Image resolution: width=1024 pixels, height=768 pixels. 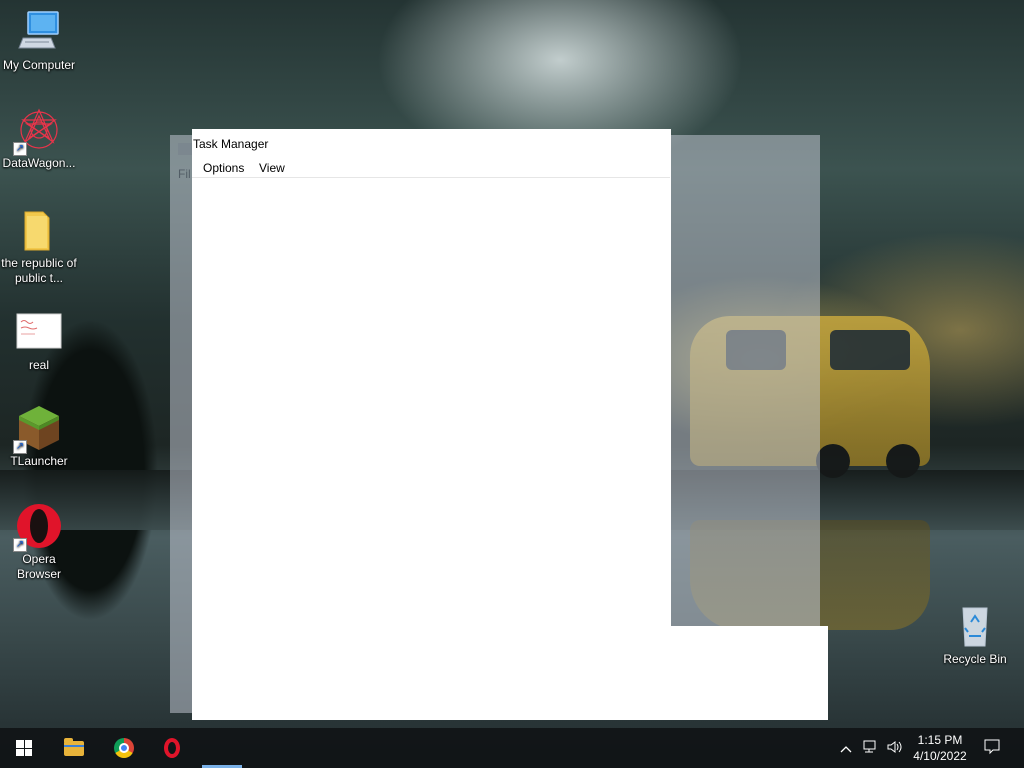 What do you see at coordinates (39, 65) in the screenshot?
I see `desktop-icon-label: My Computer` at bounding box center [39, 65].